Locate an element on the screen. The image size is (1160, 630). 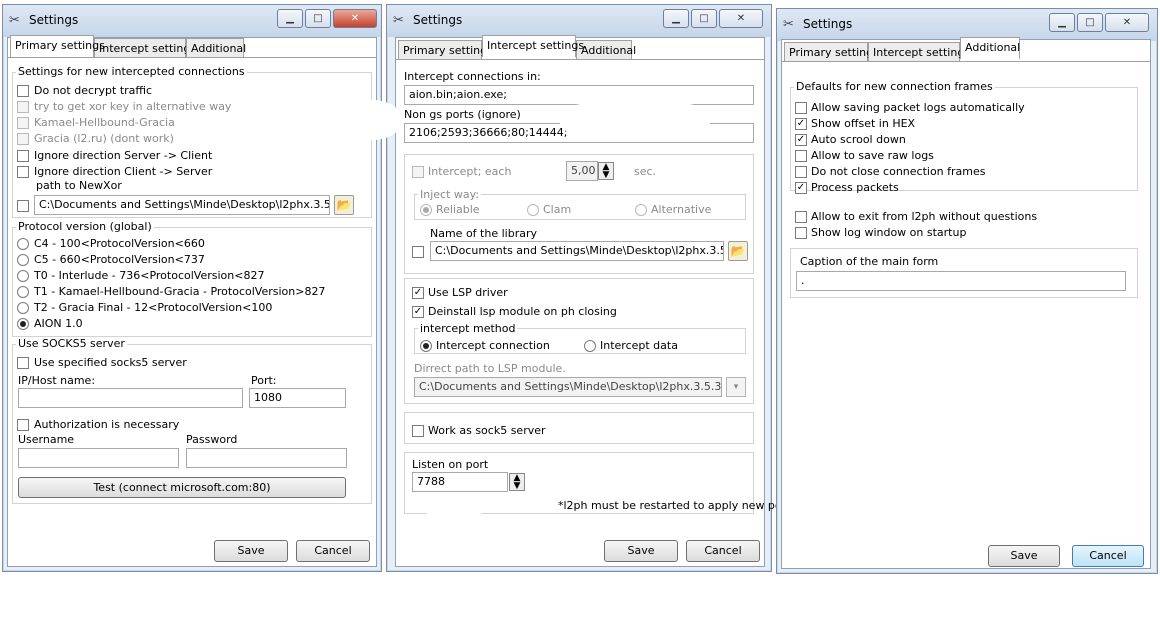
work-sock5-label: Work as sock5 server is located at coordinates (487, 430).